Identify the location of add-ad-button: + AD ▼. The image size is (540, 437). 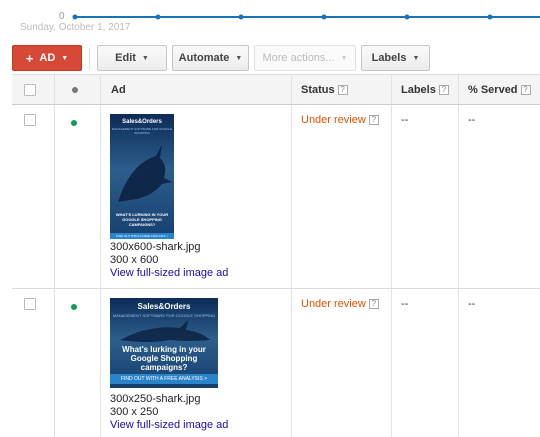
(47, 58).